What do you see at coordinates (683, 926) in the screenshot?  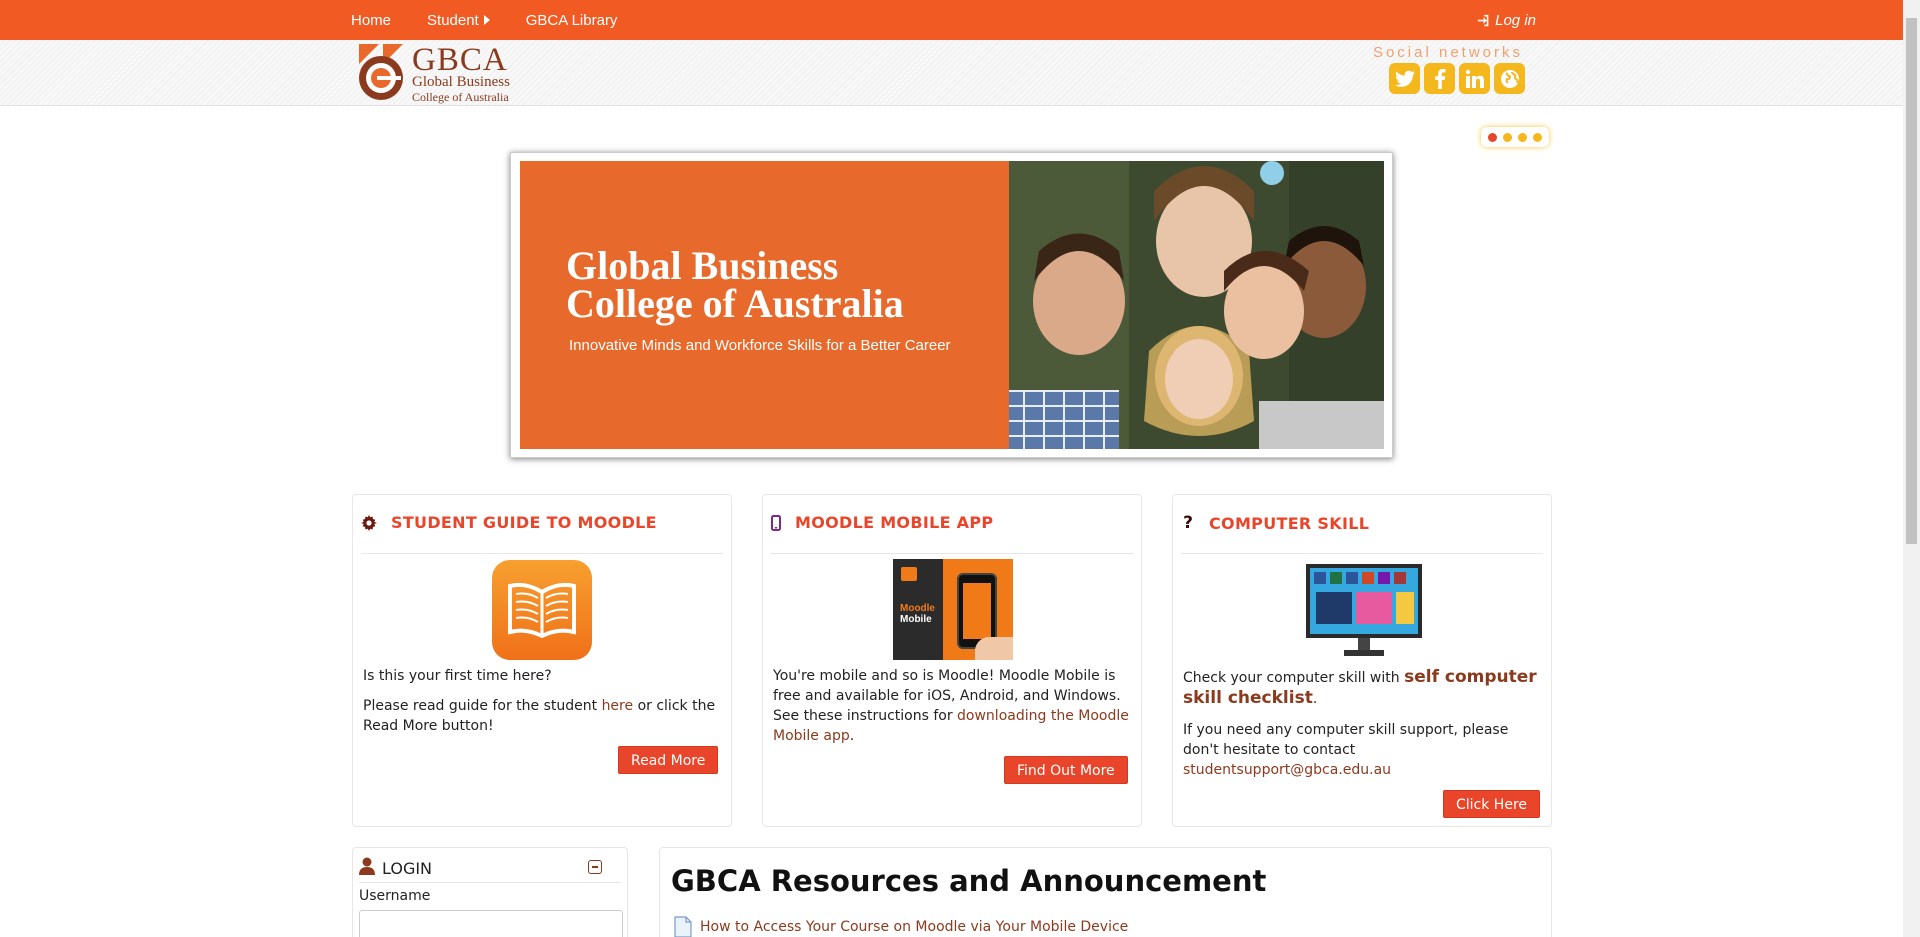 I see `document-icon` at bounding box center [683, 926].